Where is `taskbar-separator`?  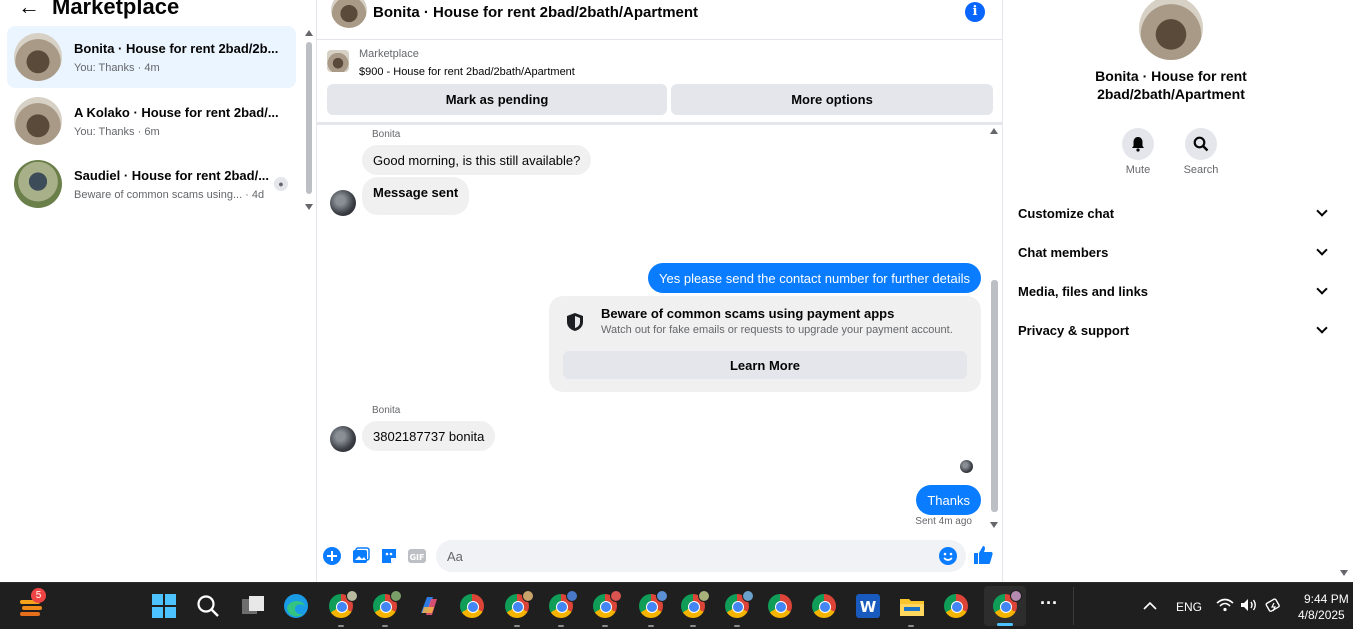
taskbar-separator is located at coordinates (1073, 606).